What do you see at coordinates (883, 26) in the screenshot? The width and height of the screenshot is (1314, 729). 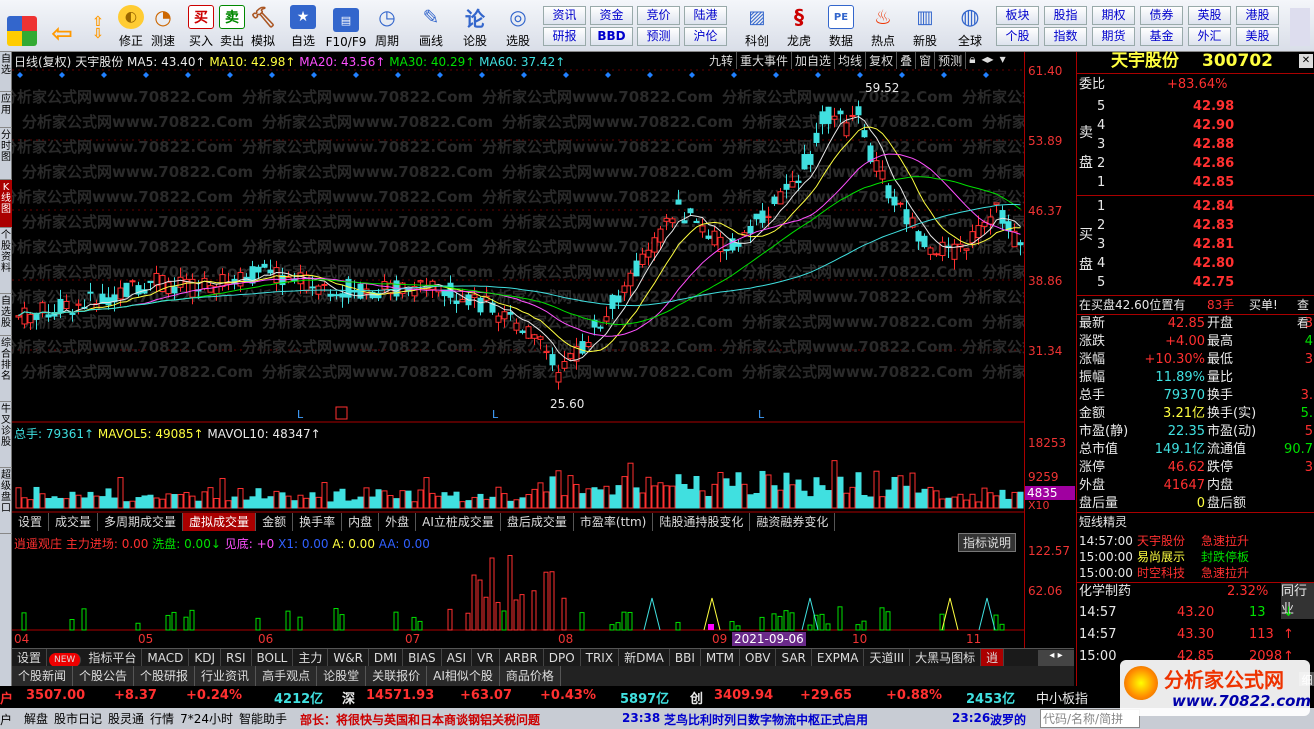 I see `hot-button: ♨ 热点` at bounding box center [883, 26].